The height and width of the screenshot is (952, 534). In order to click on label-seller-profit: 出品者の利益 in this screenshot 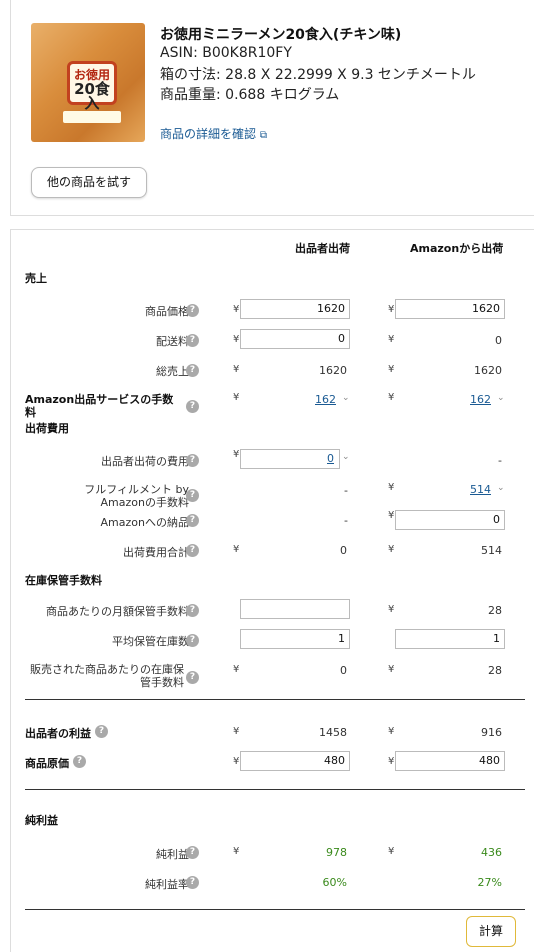, I will do `click(58, 733)`.